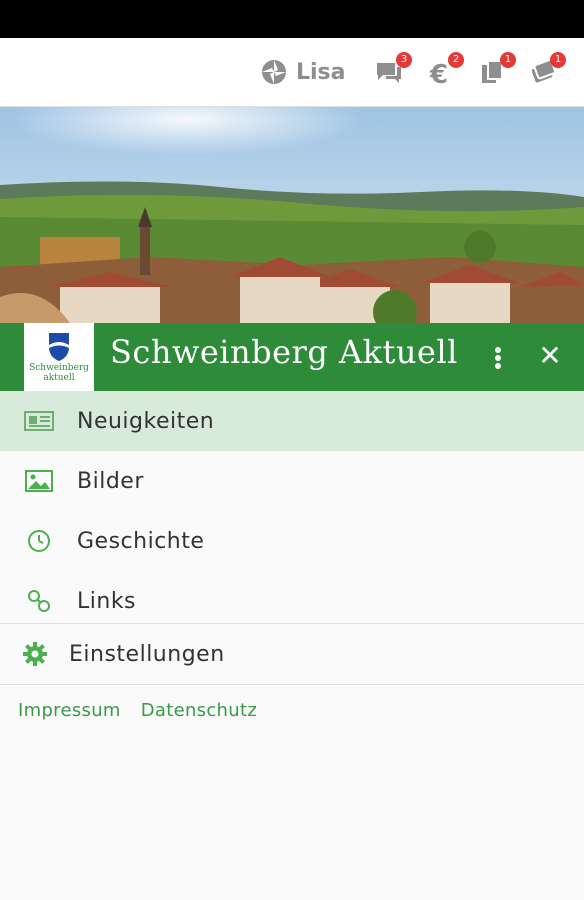 The image size is (584, 900). I want to click on app-title: Schweinberg Aktuell, so click(284, 352).